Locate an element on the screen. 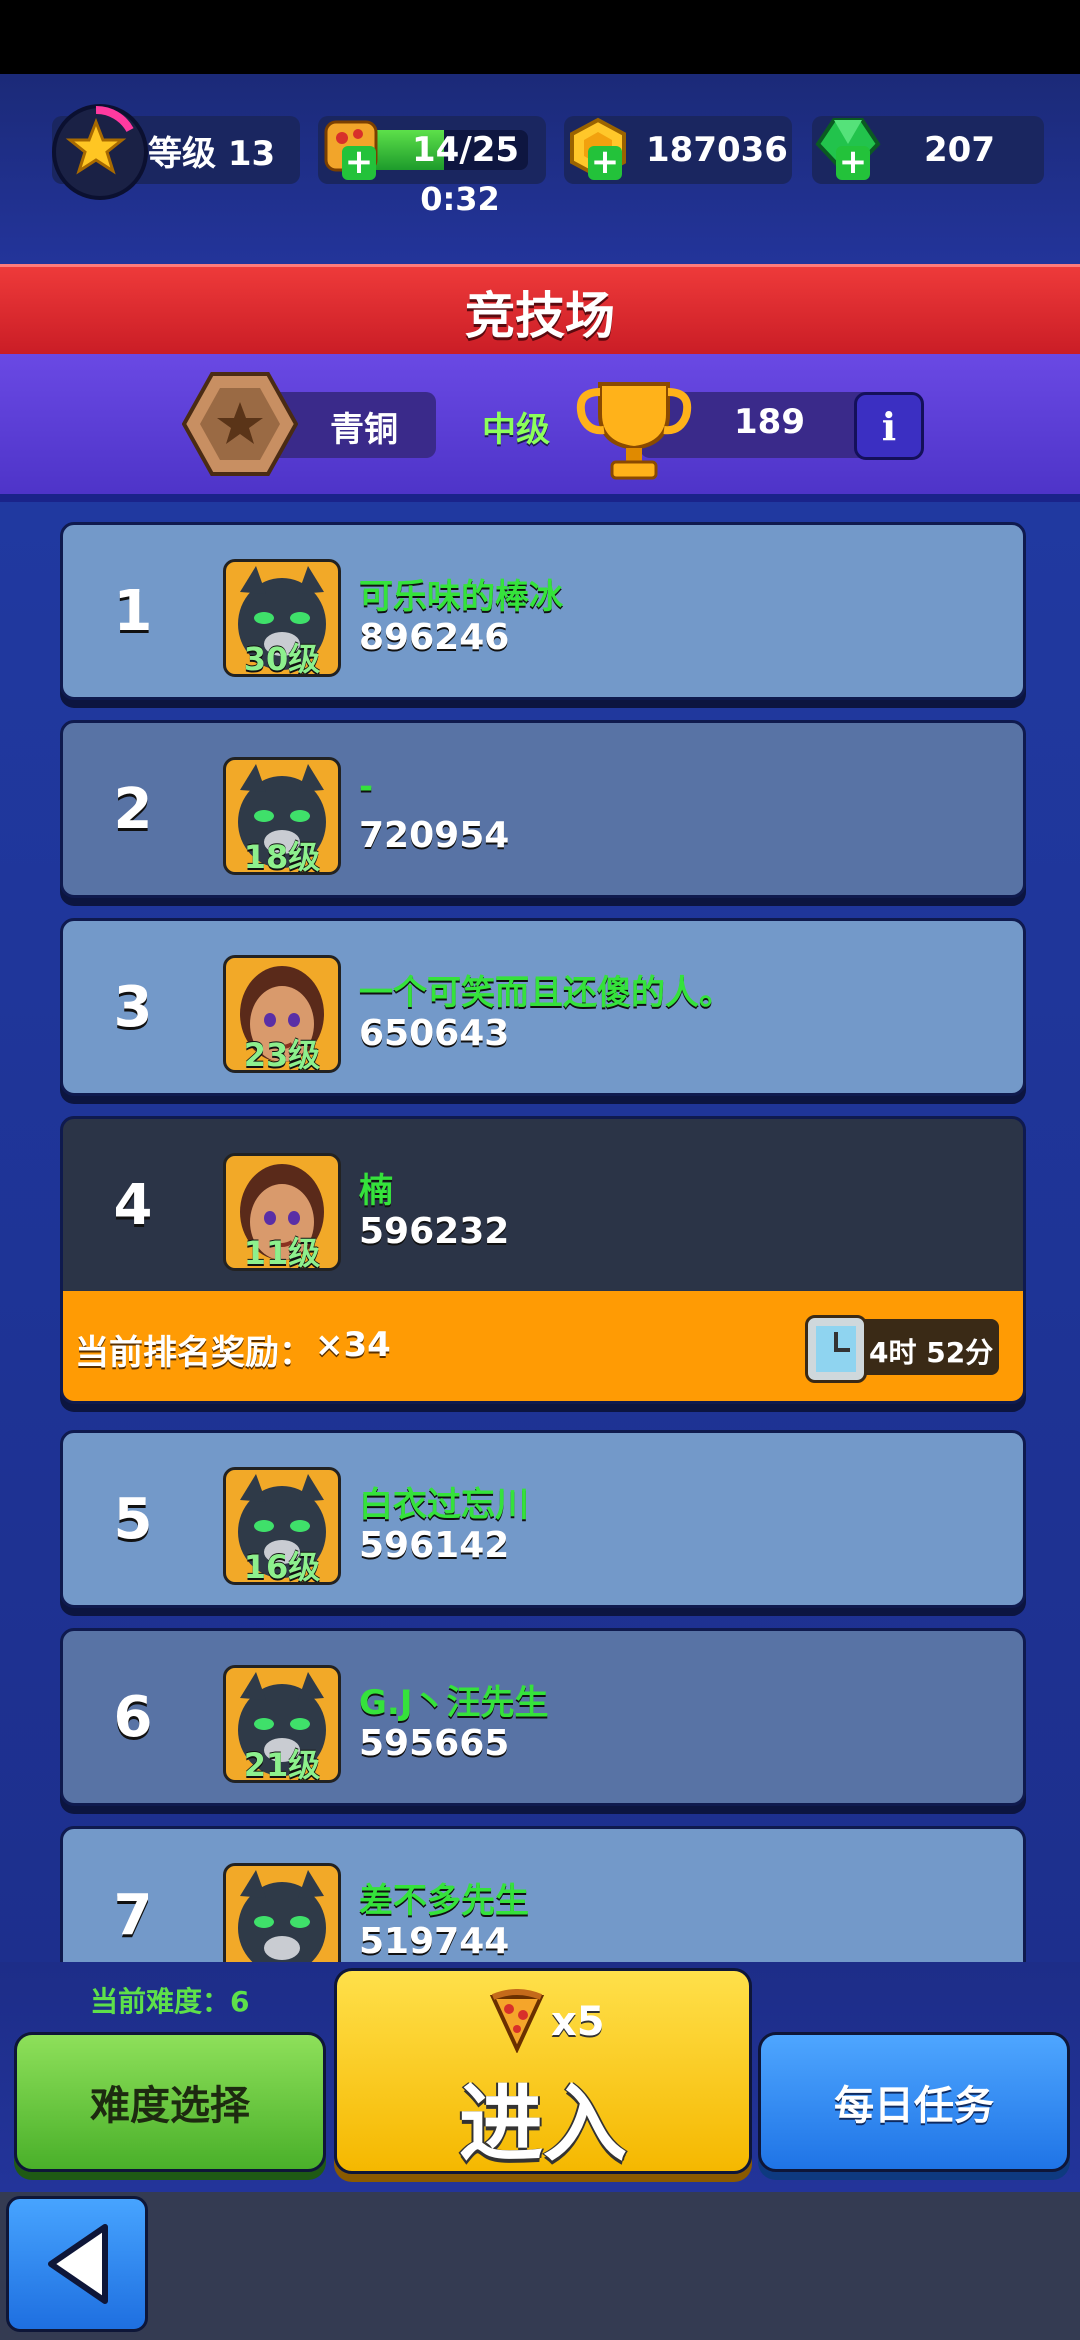 The height and width of the screenshot is (2340, 1080). player-name: 一个可笑而且还傻的人。 is located at coordinates (546, 993).